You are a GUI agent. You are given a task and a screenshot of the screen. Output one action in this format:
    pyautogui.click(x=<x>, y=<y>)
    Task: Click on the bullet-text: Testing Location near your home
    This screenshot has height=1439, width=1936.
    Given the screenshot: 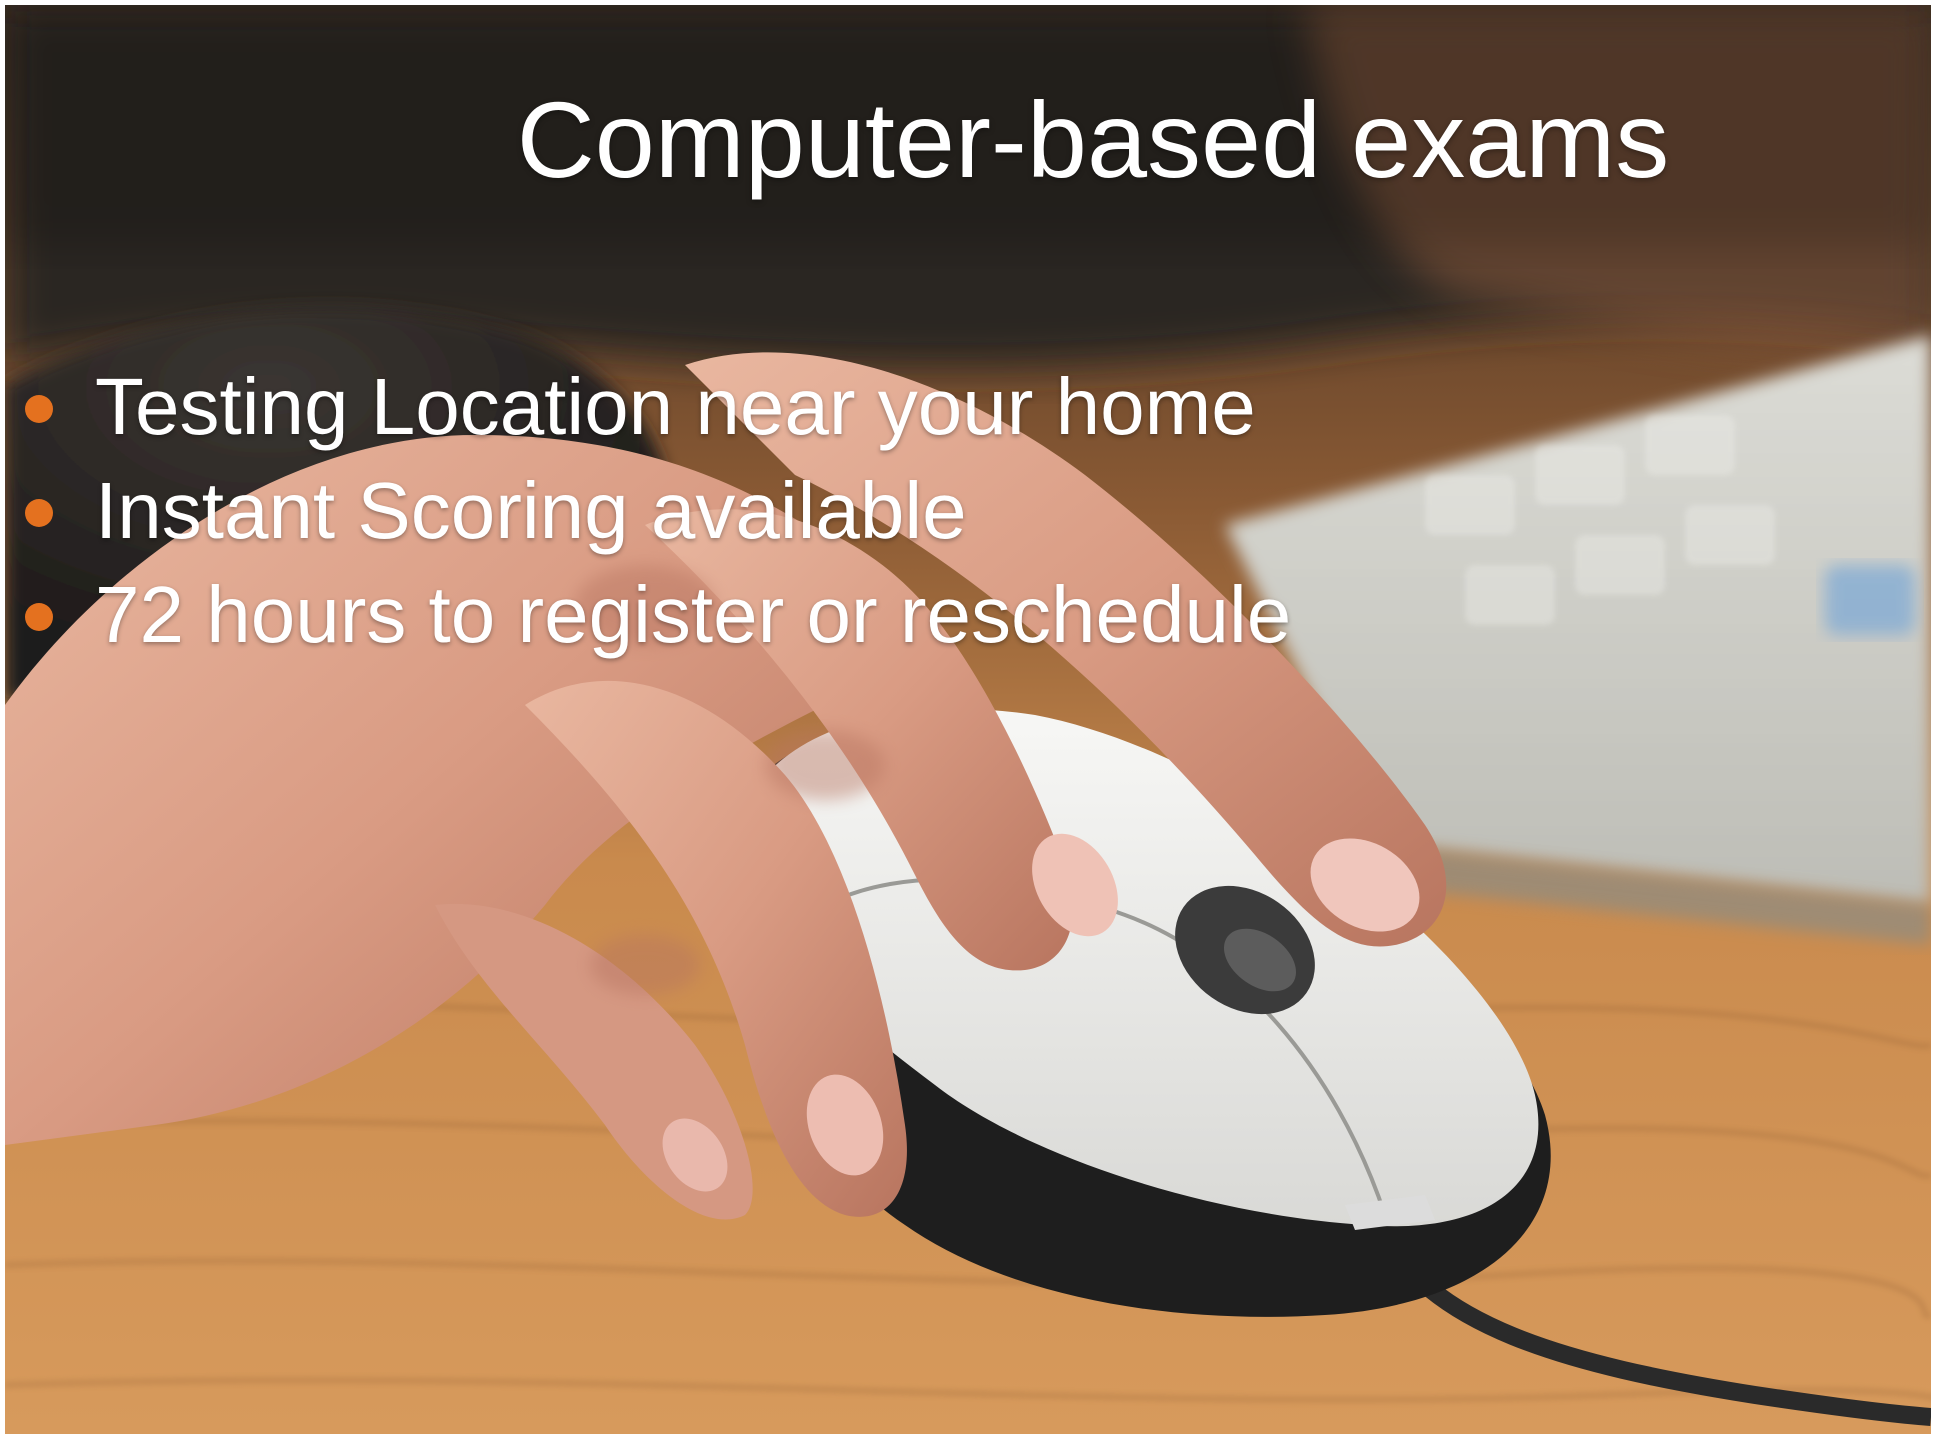 What is the action you would take?
    pyautogui.click(x=675, y=406)
    